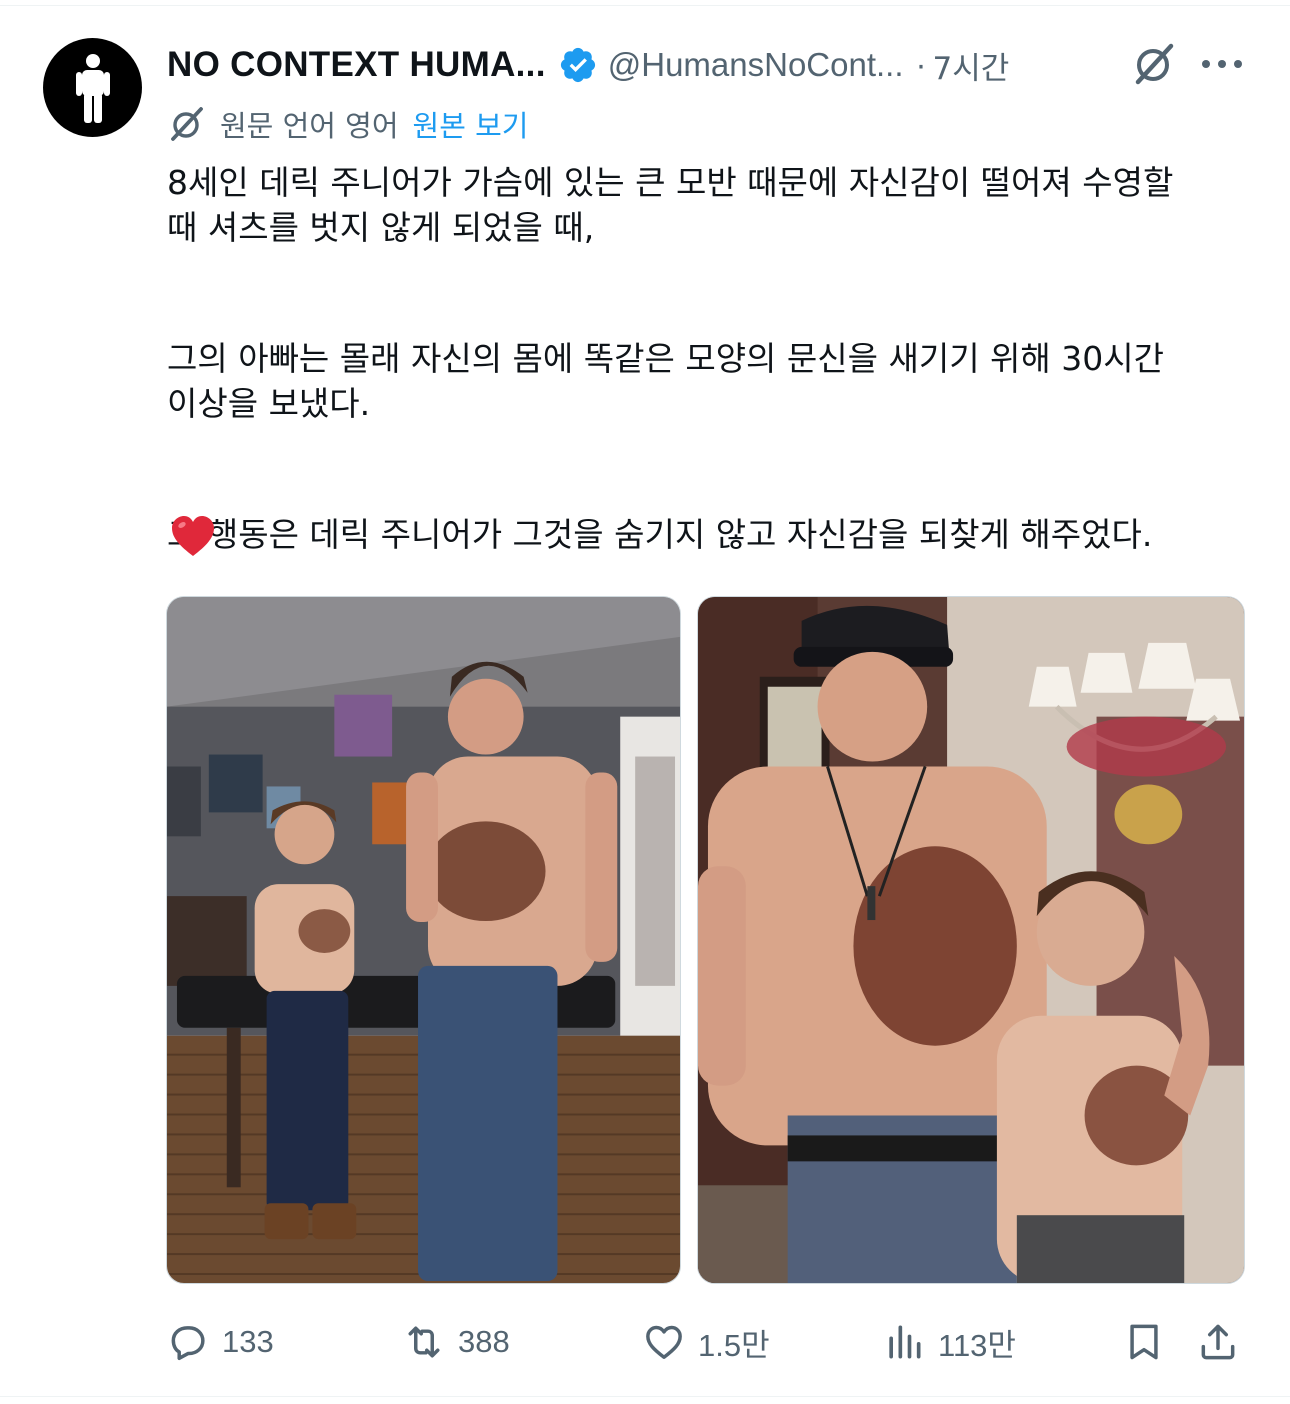  What do you see at coordinates (905, 1342) in the screenshot?
I see `views-bar-chart-icon` at bounding box center [905, 1342].